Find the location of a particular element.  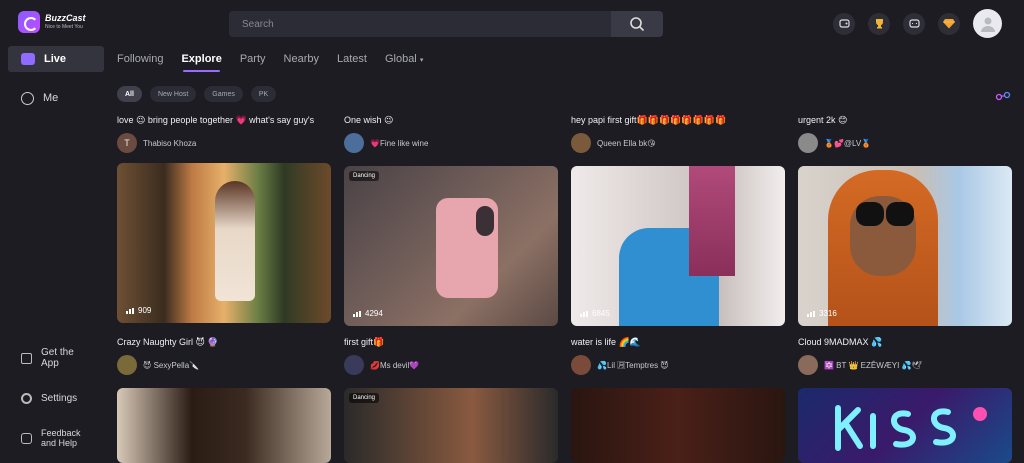

card-host: 💗Fine like wine is located at coordinates (386, 143).